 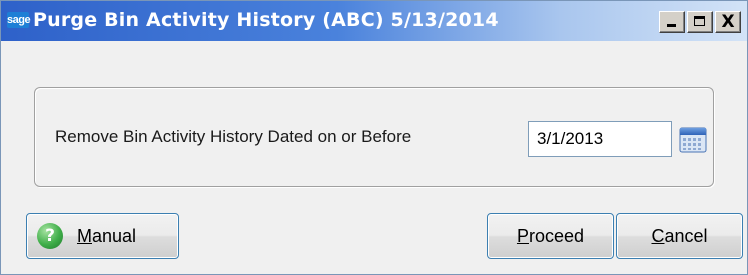 I want to click on cancel-button-label: Cancel, so click(x=679, y=235).